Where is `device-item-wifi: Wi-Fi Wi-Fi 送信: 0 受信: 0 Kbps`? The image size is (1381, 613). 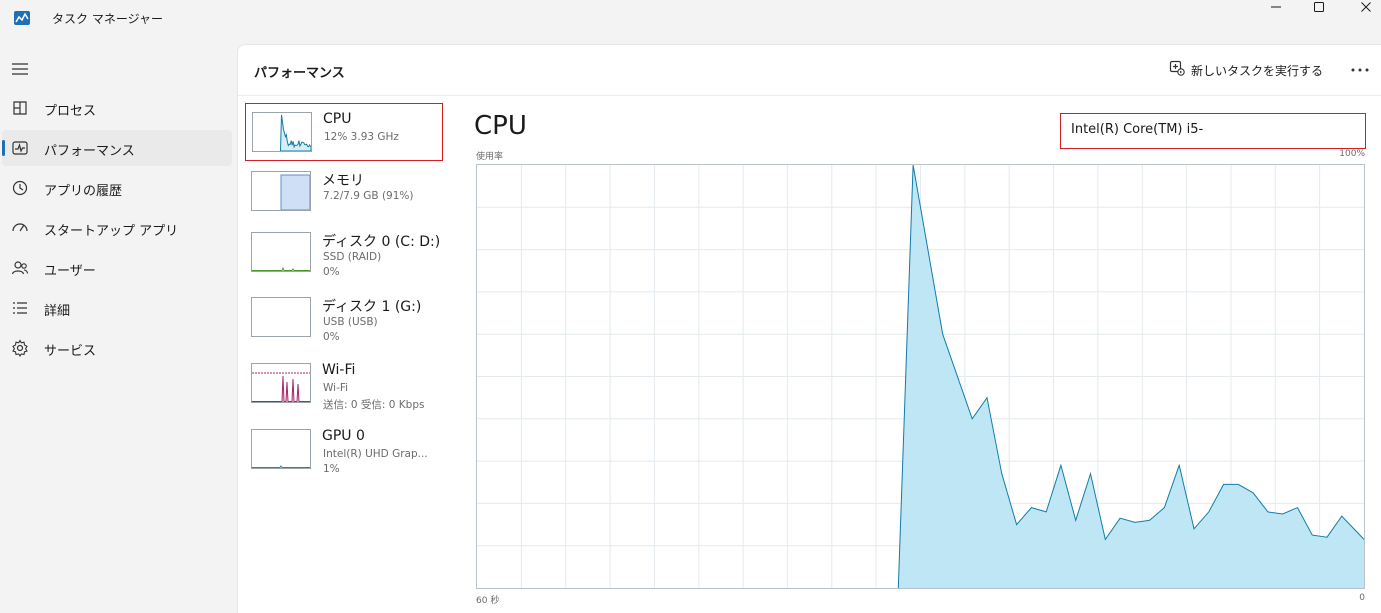
device-item-wifi: Wi-Fi Wi-Fi 送信: 0 受信: 0 Kbps is located at coordinates (344, 384).